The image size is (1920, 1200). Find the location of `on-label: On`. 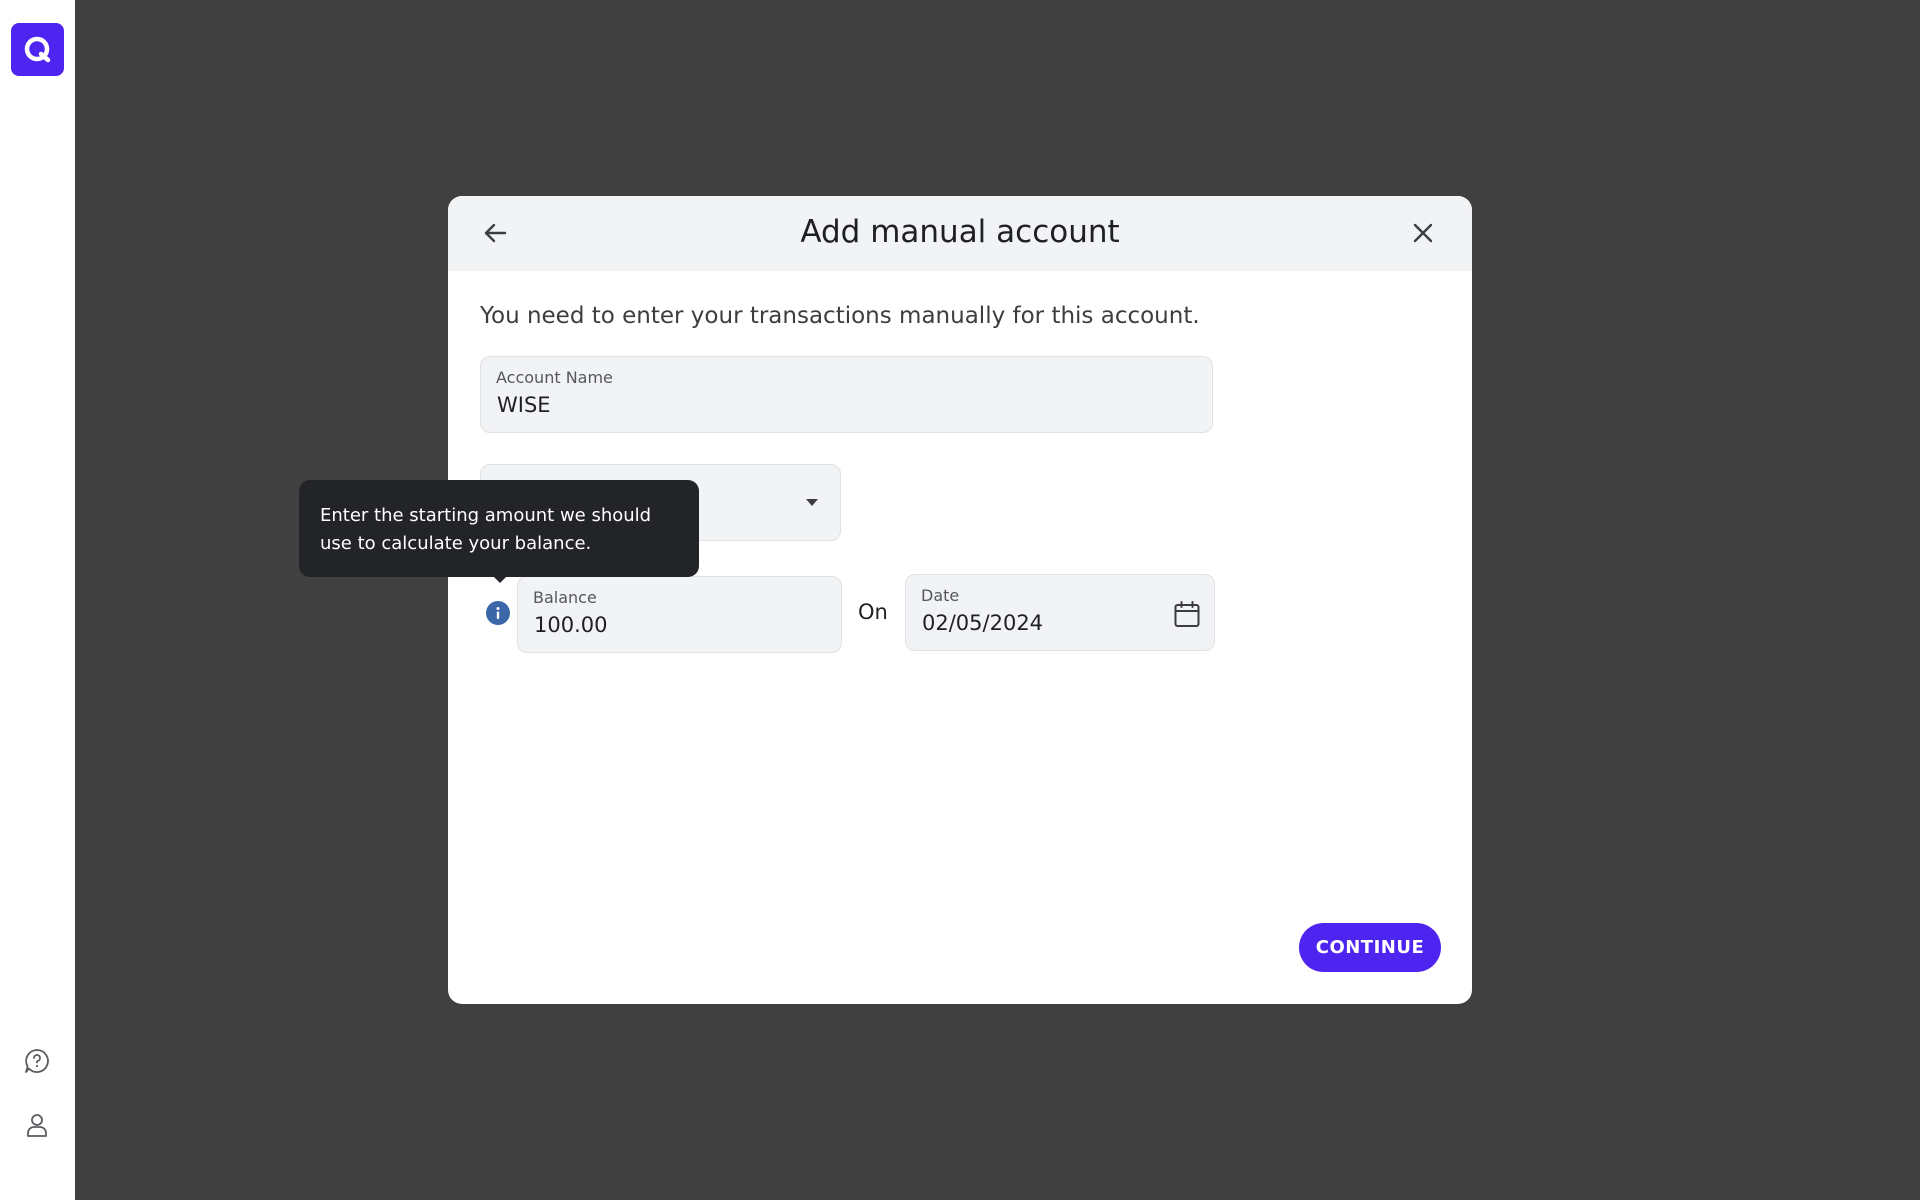

on-label: On is located at coordinates (873, 612).